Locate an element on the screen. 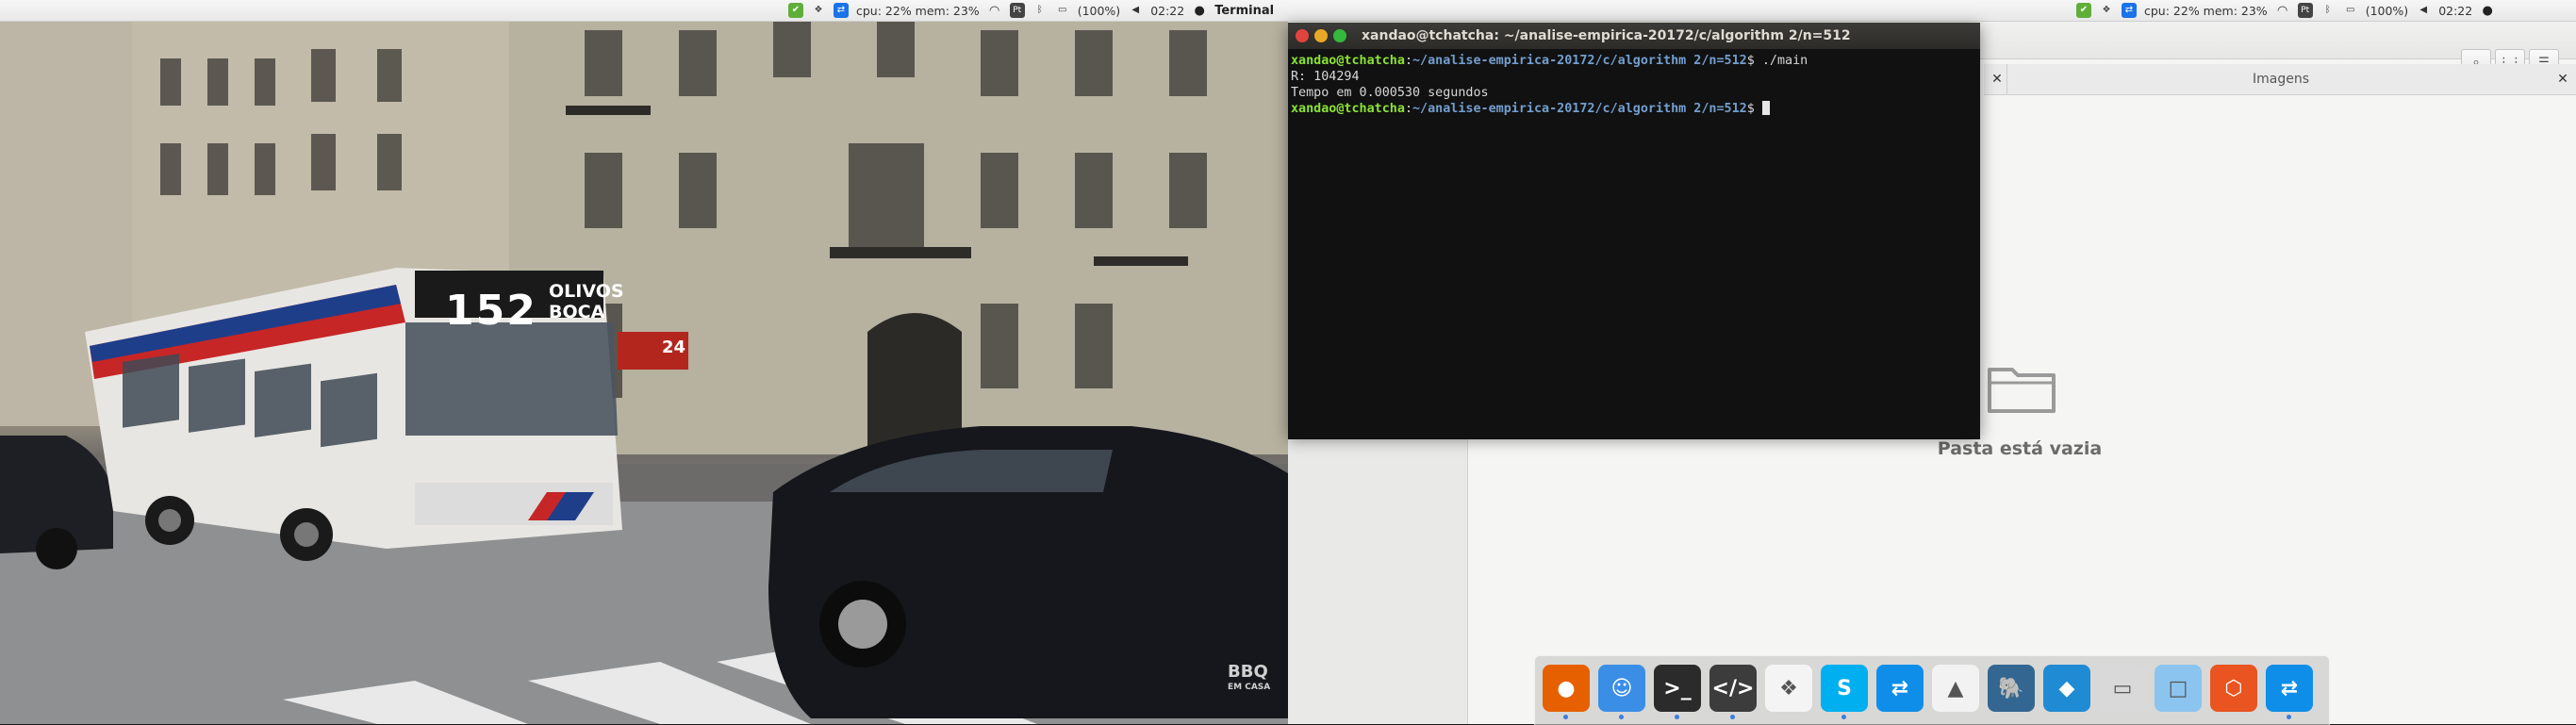  firefox-icon: ● is located at coordinates (1566, 688).